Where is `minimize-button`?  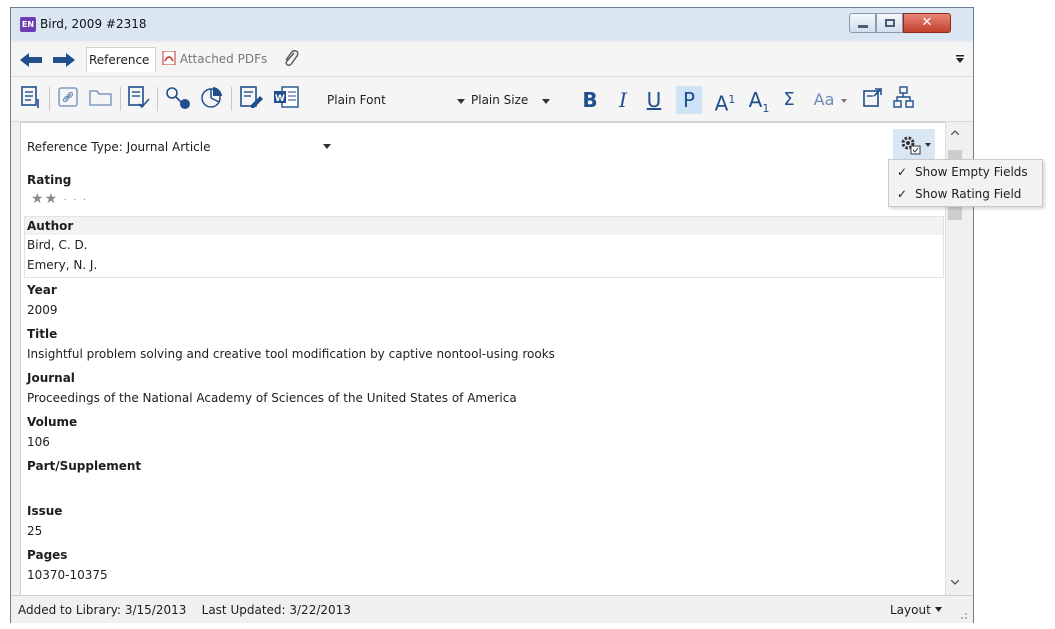 minimize-button is located at coordinates (862, 23).